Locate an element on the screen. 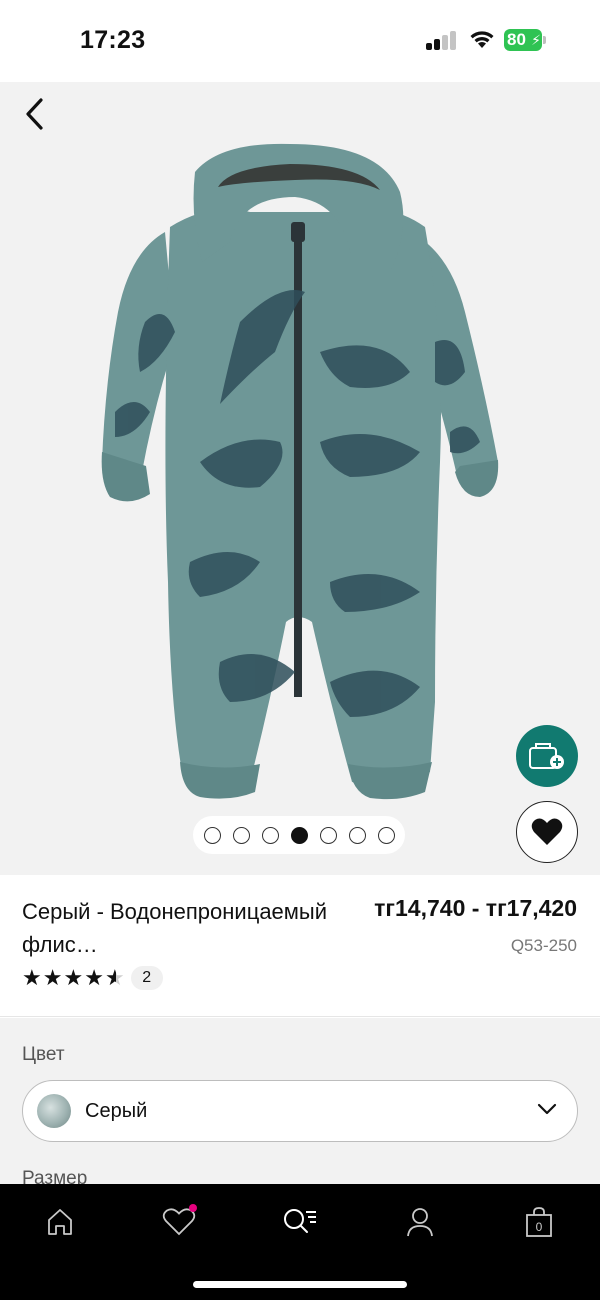 The width and height of the screenshot is (600, 1300). color-select: Серый is located at coordinates (300, 1111).